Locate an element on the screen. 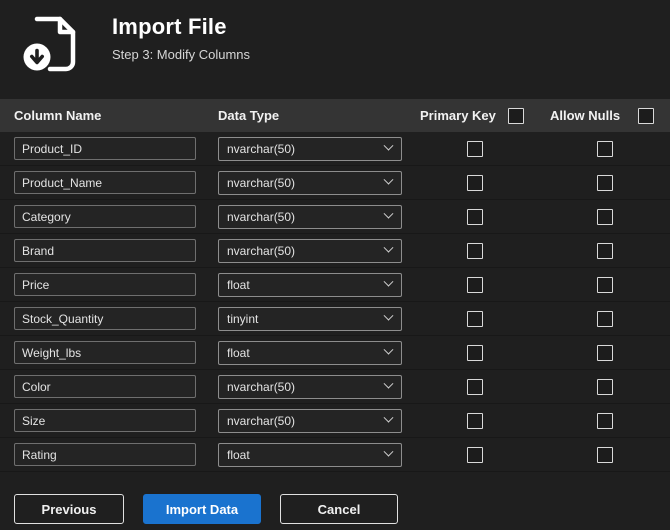 The image size is (670, 530). allow-nulls-header: Allow Nulls is located at coordinates (585, 115).